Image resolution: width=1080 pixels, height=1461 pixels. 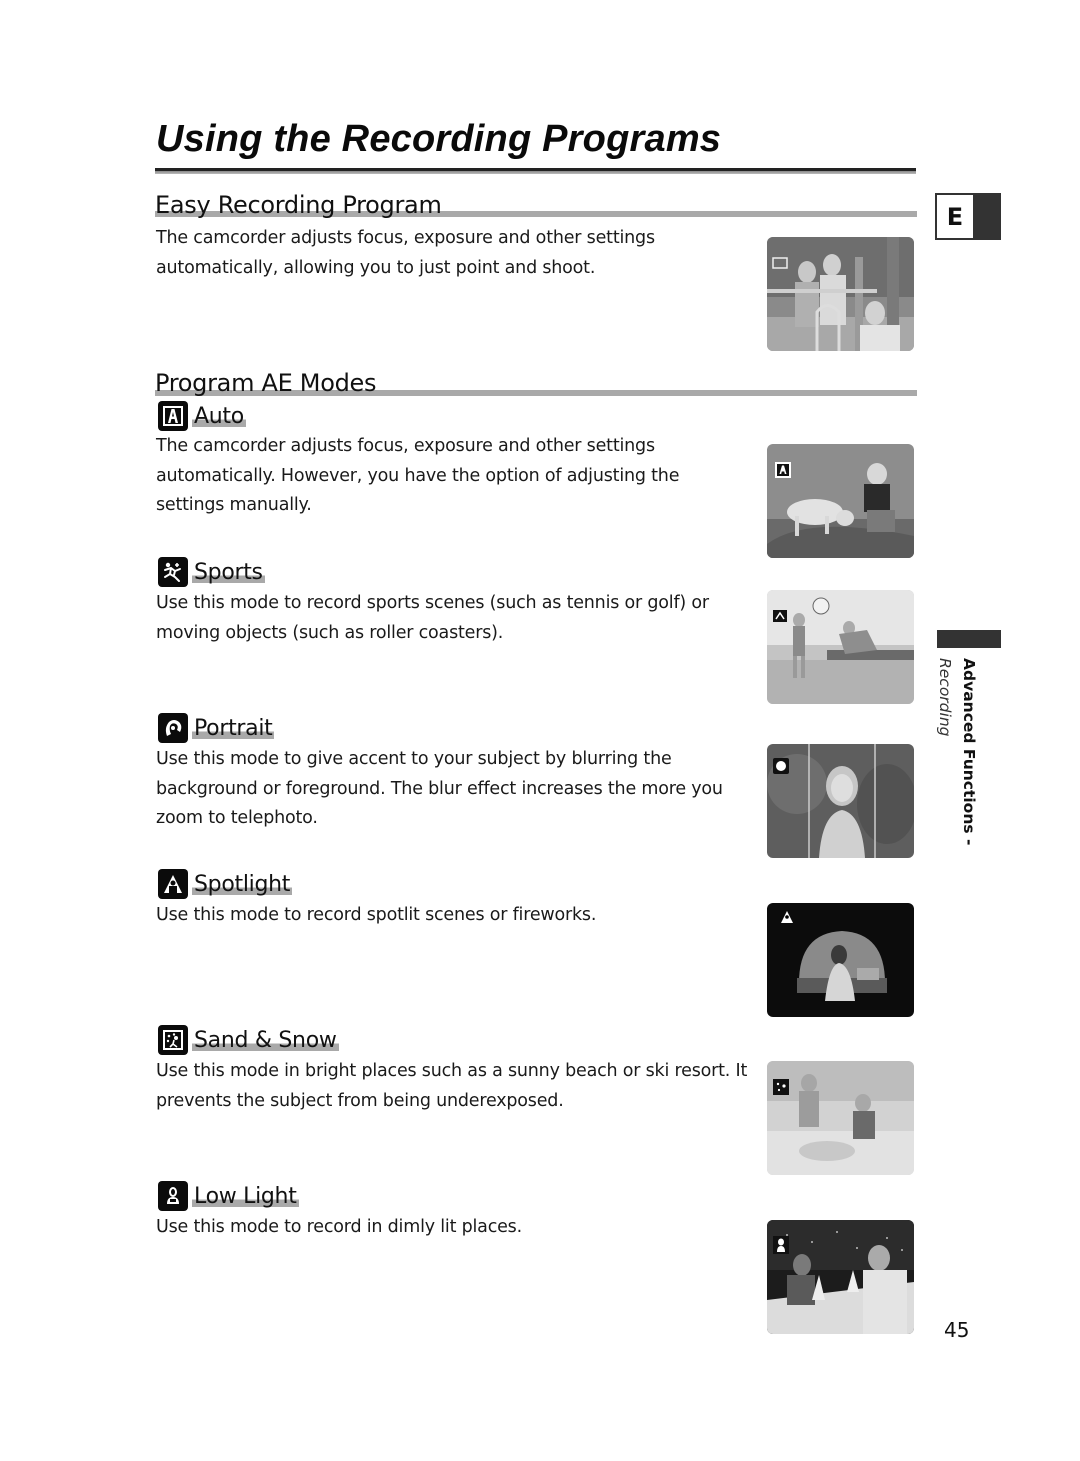 I want to click on mode-sports-label: Sports, so click(x=228, y=572).